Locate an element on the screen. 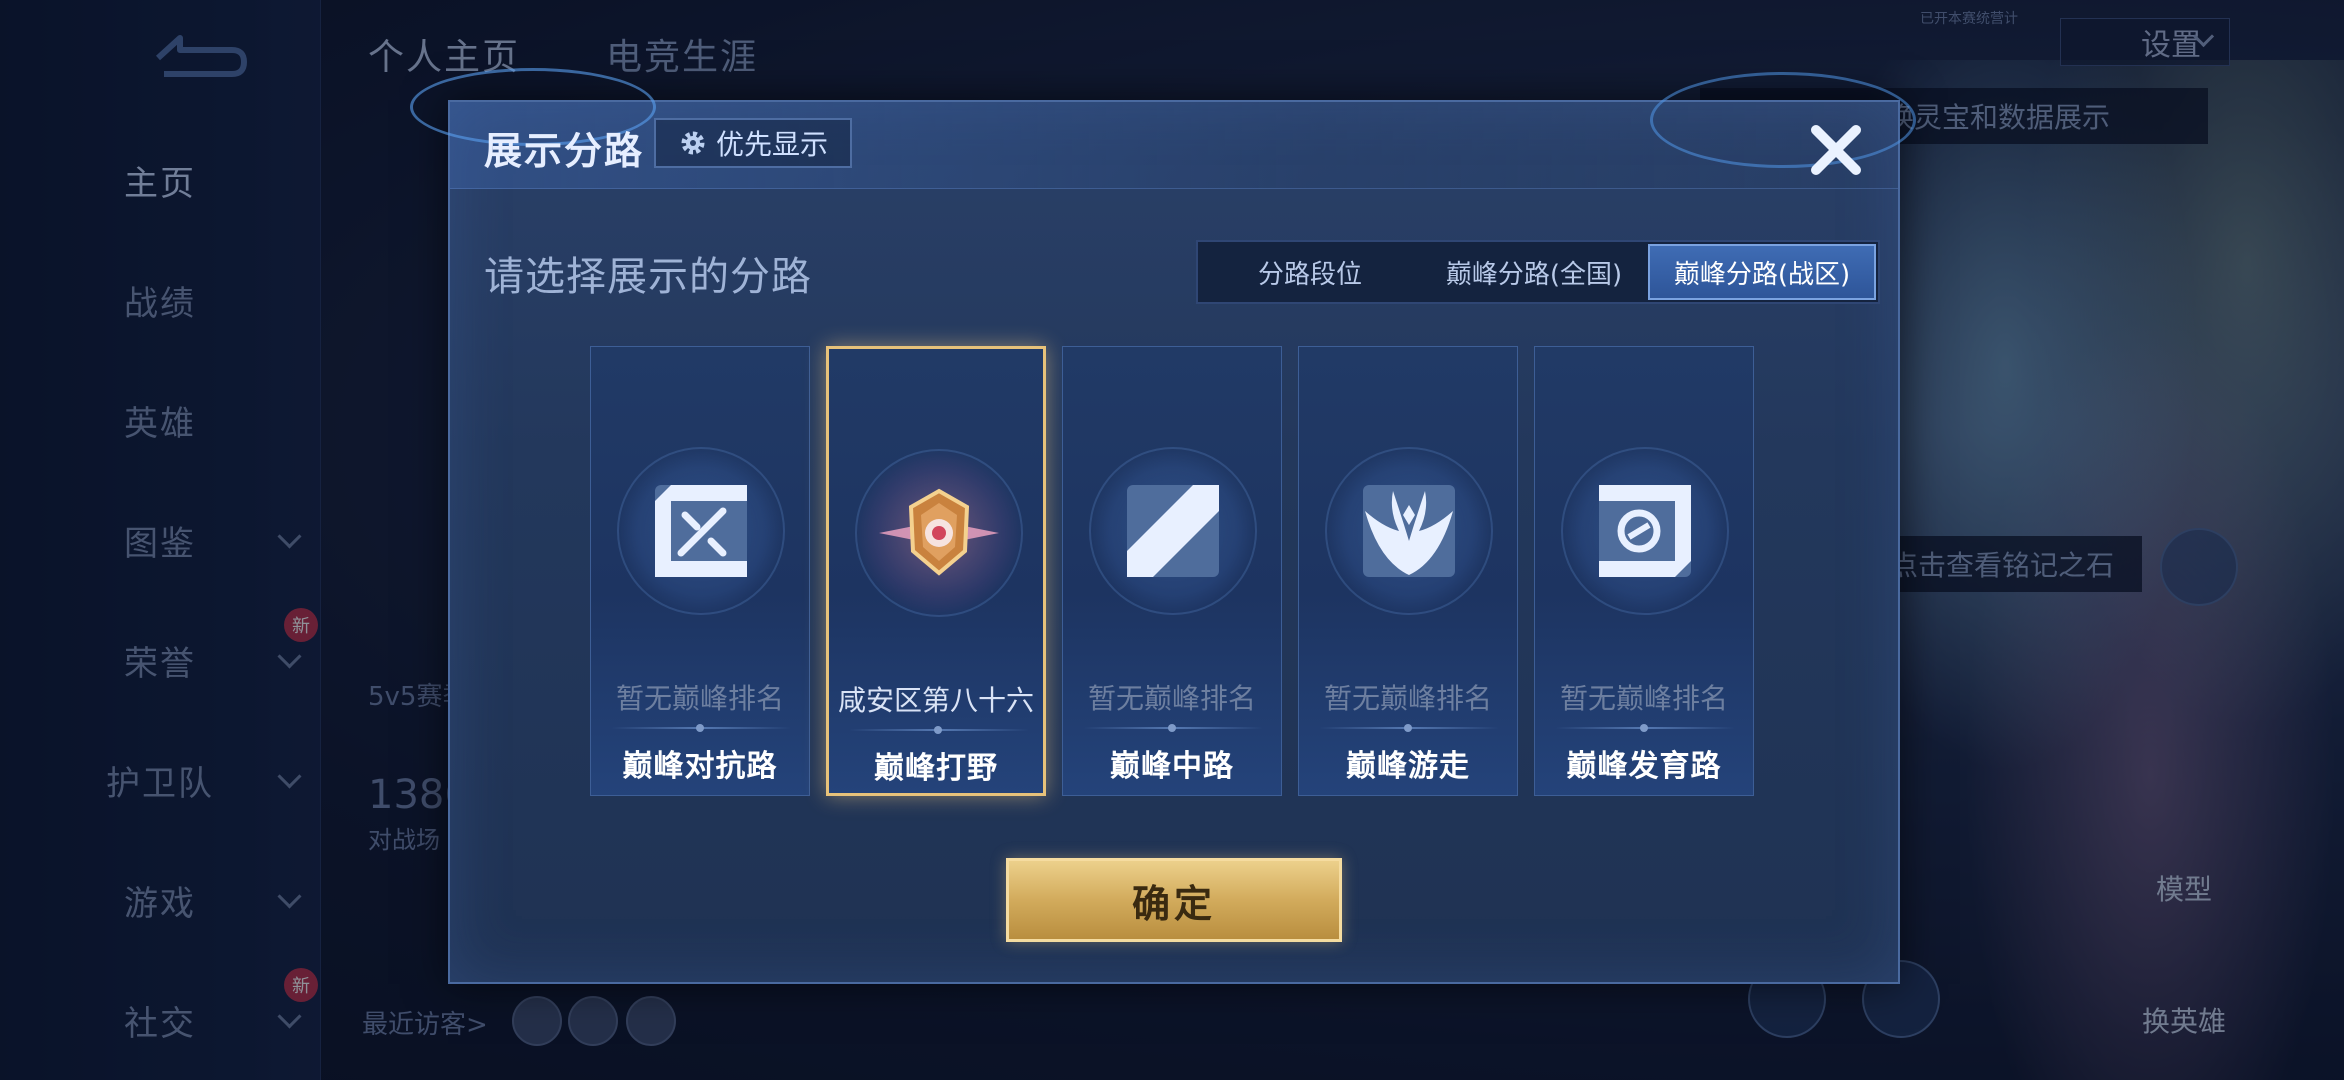 The height and width of the screenshot is (1080, 2344). lane-name: 巅峰对抗路 is located at coordinates (700, 766).